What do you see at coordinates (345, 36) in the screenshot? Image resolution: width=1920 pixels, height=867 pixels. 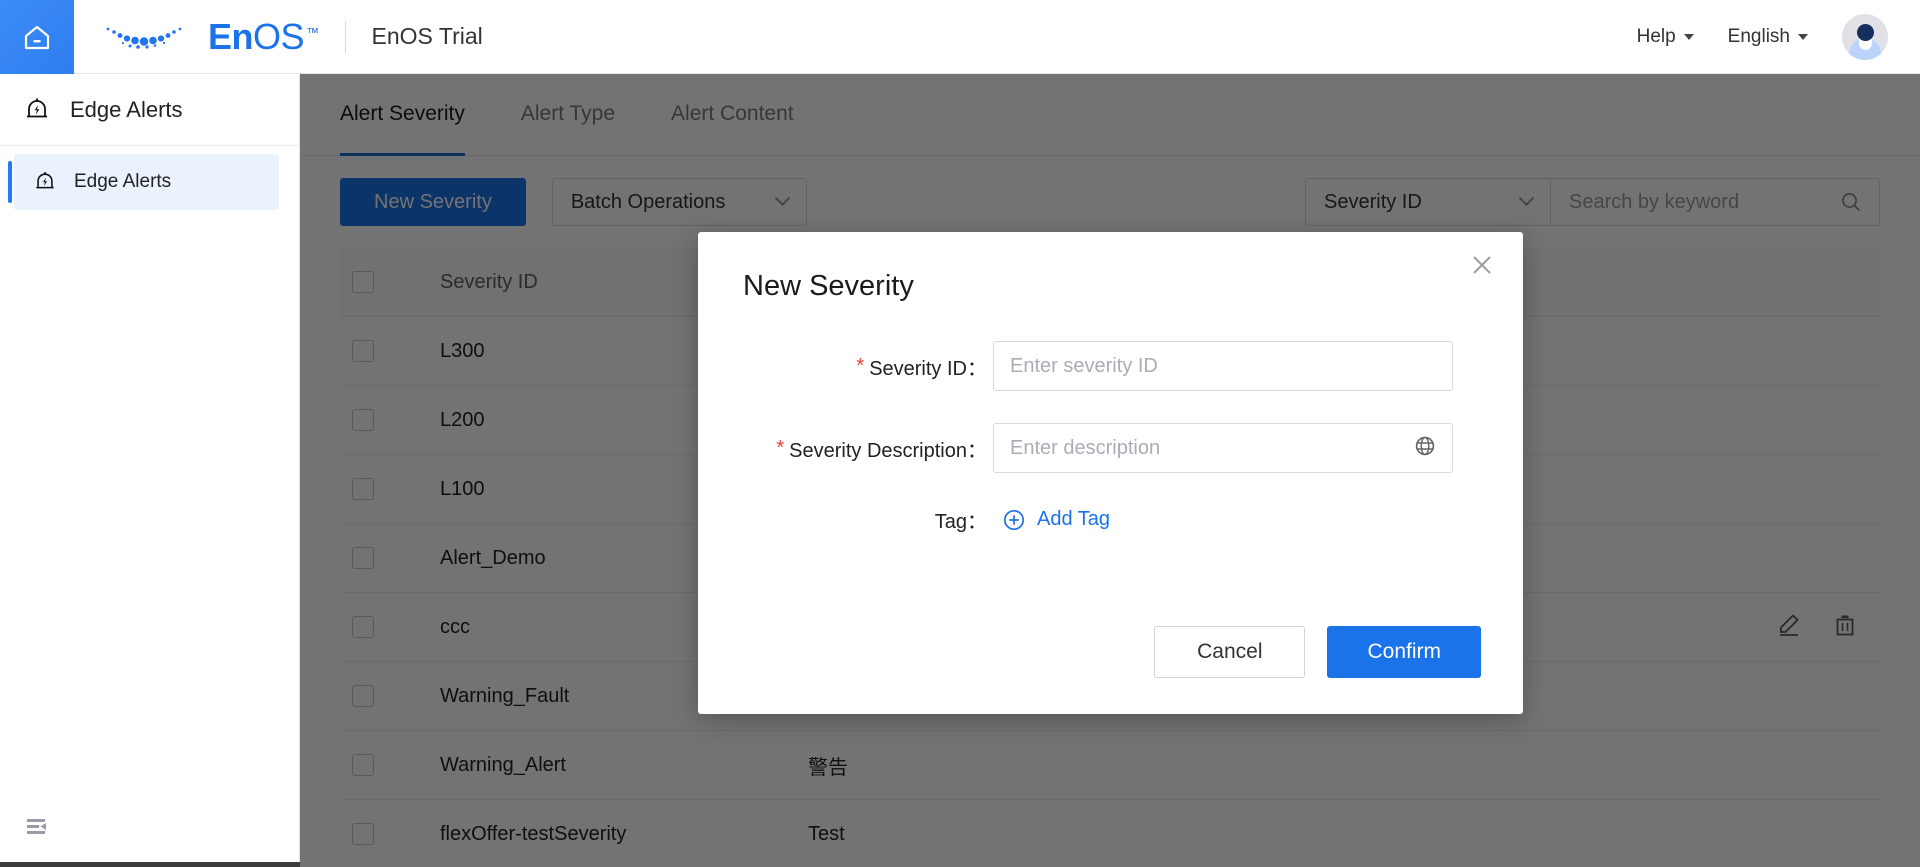 I see `brand-divider` at bounding box center [345, 36].